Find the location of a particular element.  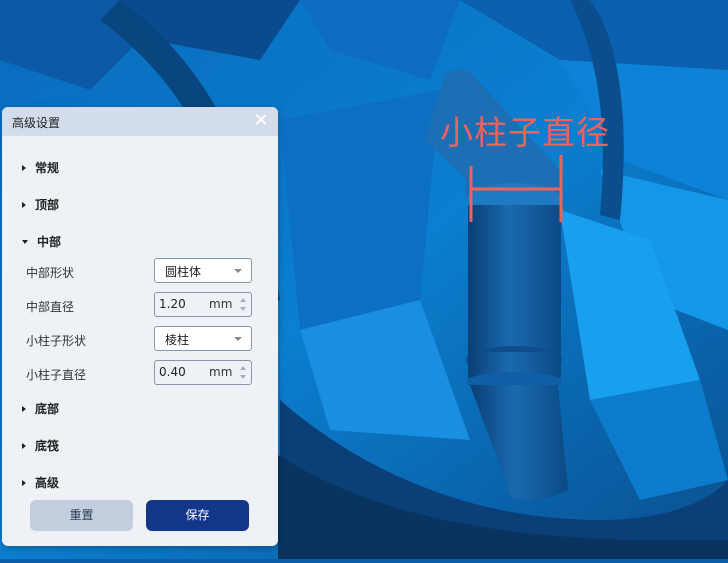

middle-diameter-stepper: 1.20 mm is located at coordinates (203, 304).